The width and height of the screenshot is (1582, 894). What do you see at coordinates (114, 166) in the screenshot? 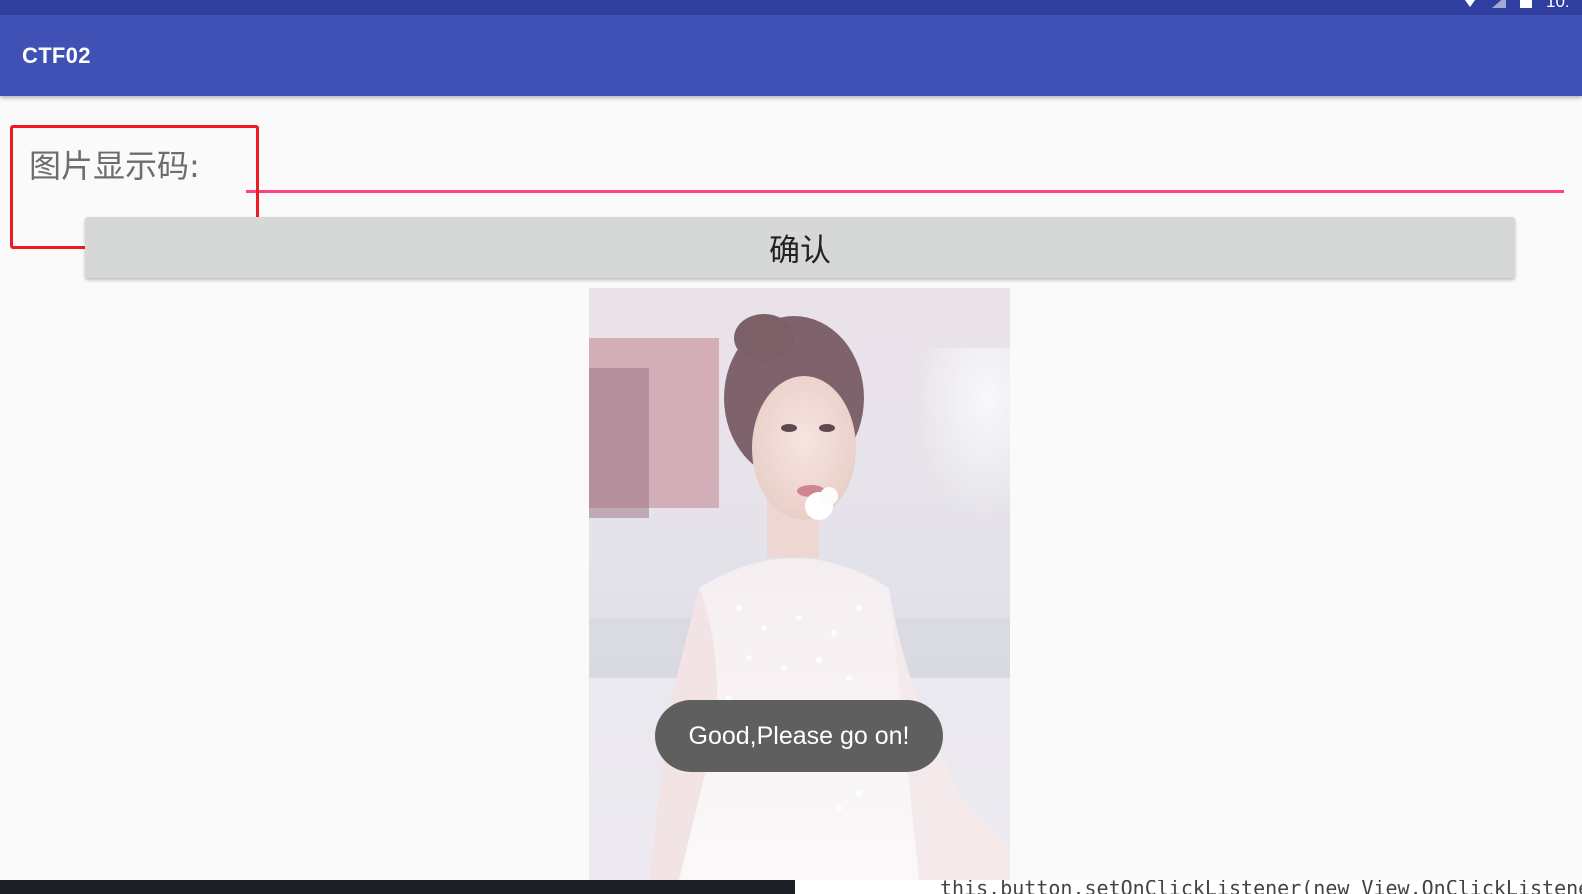
I see `image-code-label: 图片显示码:` at bounding box center [114, 166].